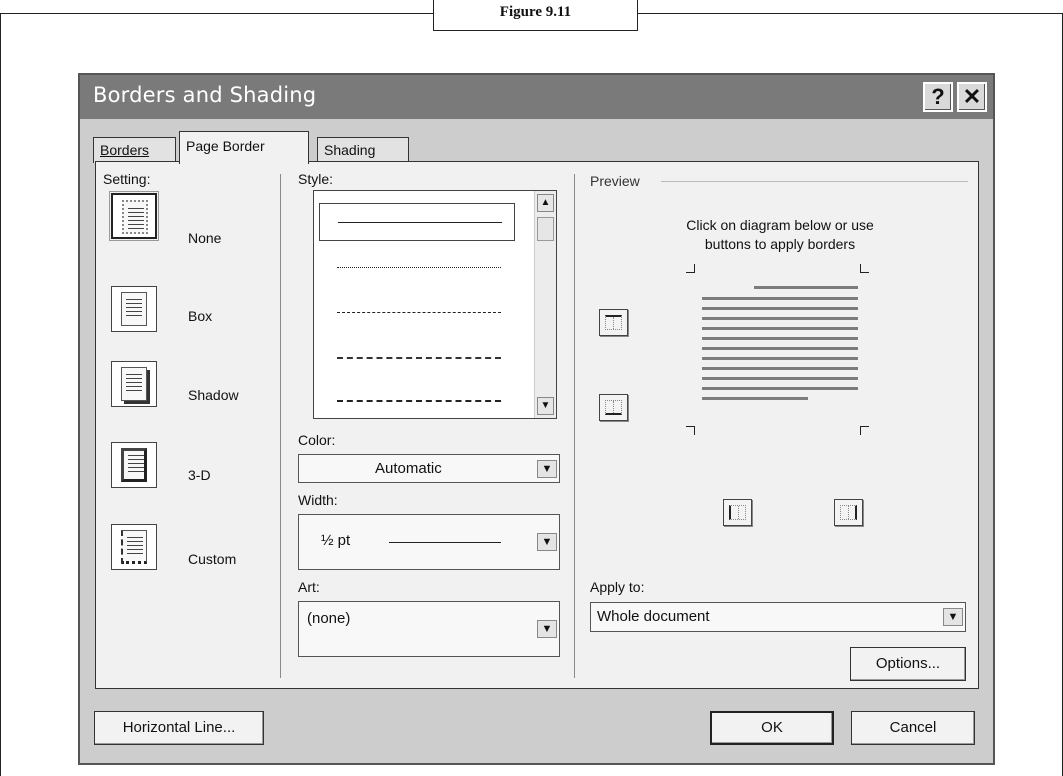 The image size is (1063, 776). I want to click on bottom-border-icon, so click(613, 407).